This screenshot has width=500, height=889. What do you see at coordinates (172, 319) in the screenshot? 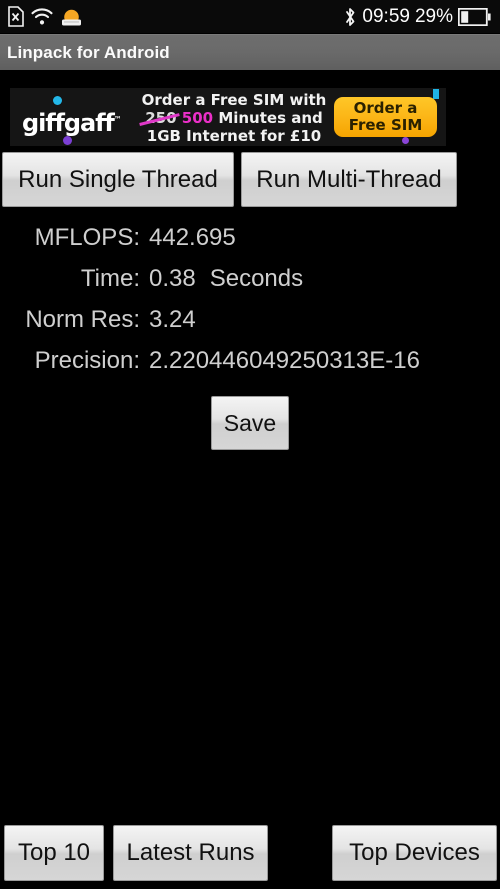
I see `result-value-norm-res: 3.24` at bounding box center [172, 319].